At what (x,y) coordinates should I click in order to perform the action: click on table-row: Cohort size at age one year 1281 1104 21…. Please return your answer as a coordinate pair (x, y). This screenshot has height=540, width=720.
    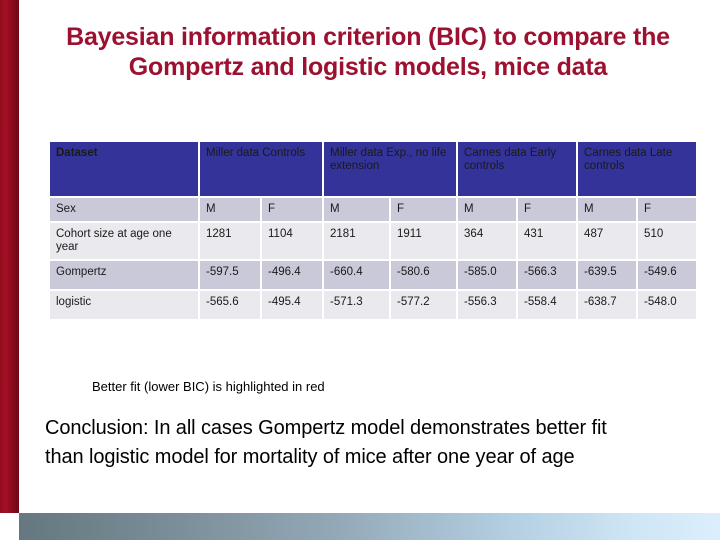
    Looking at the image, I should click on (373, 241).